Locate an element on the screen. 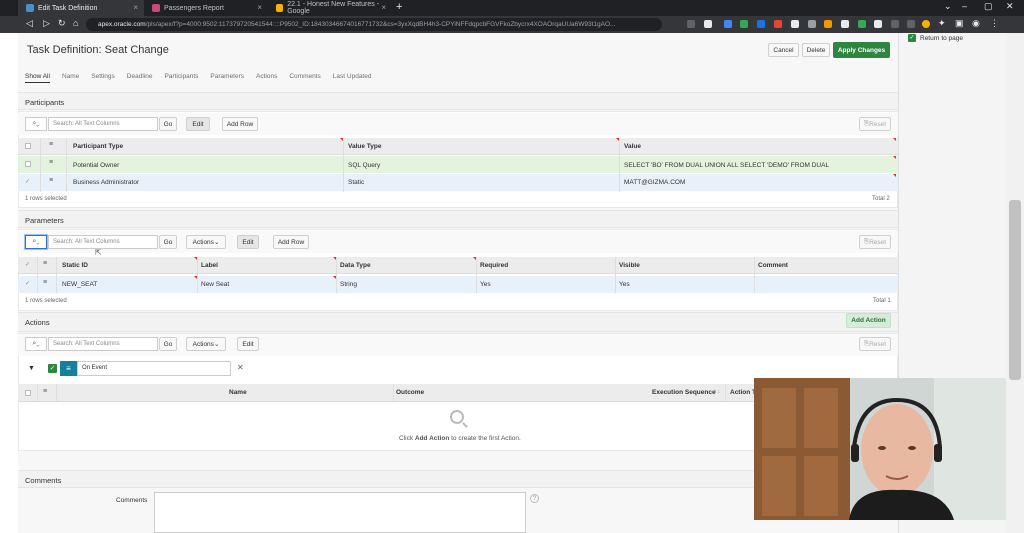 The height and width of the screenshot is (533, 1024). sort-icon: ↑↓ is located at coordinates (717, 391).